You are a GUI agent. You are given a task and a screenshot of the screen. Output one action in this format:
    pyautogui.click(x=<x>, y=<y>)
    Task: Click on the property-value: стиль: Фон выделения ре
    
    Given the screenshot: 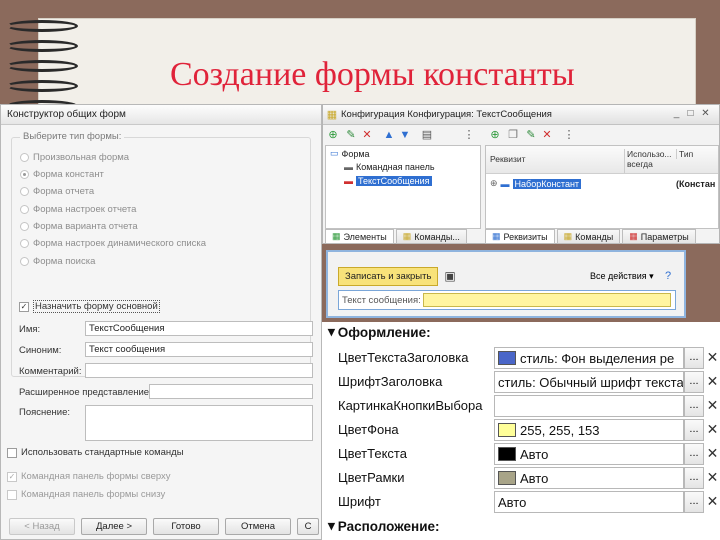 What is the action you would take?
    pyautogui.click(x=589, y=358)
    